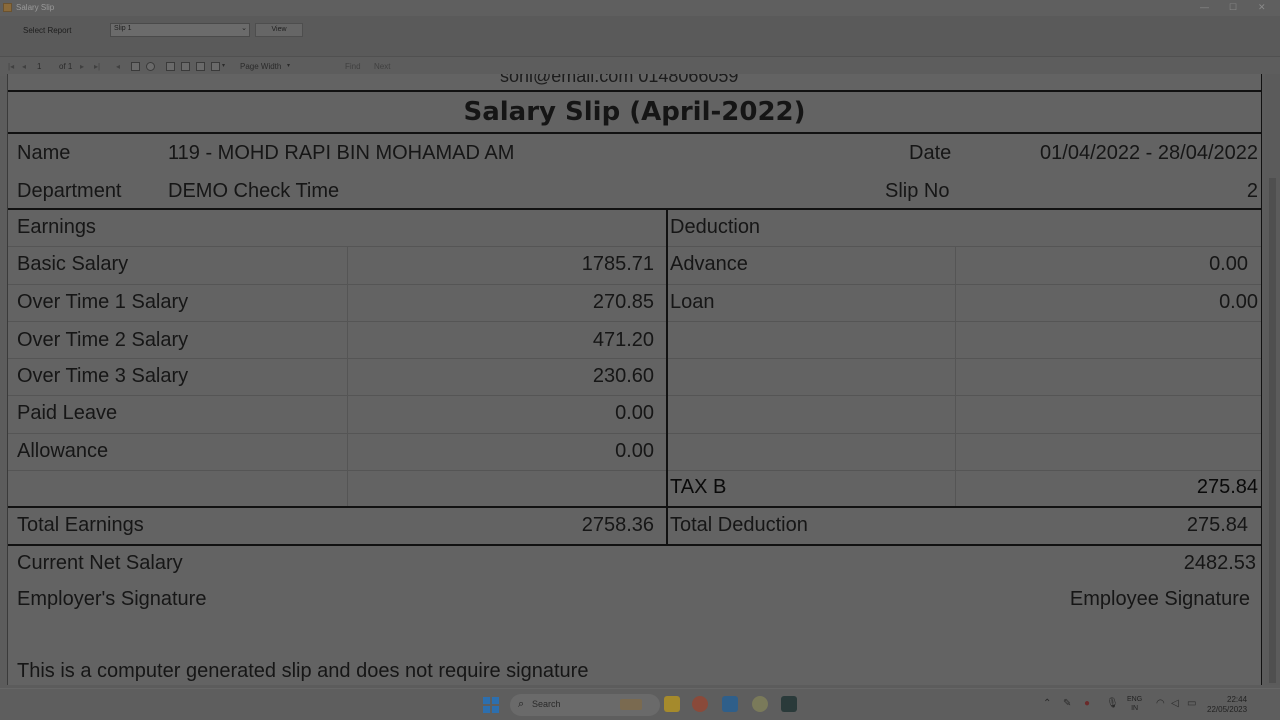  I want to click on clock: 22:44 22/05/2023, so click(1227, 705).